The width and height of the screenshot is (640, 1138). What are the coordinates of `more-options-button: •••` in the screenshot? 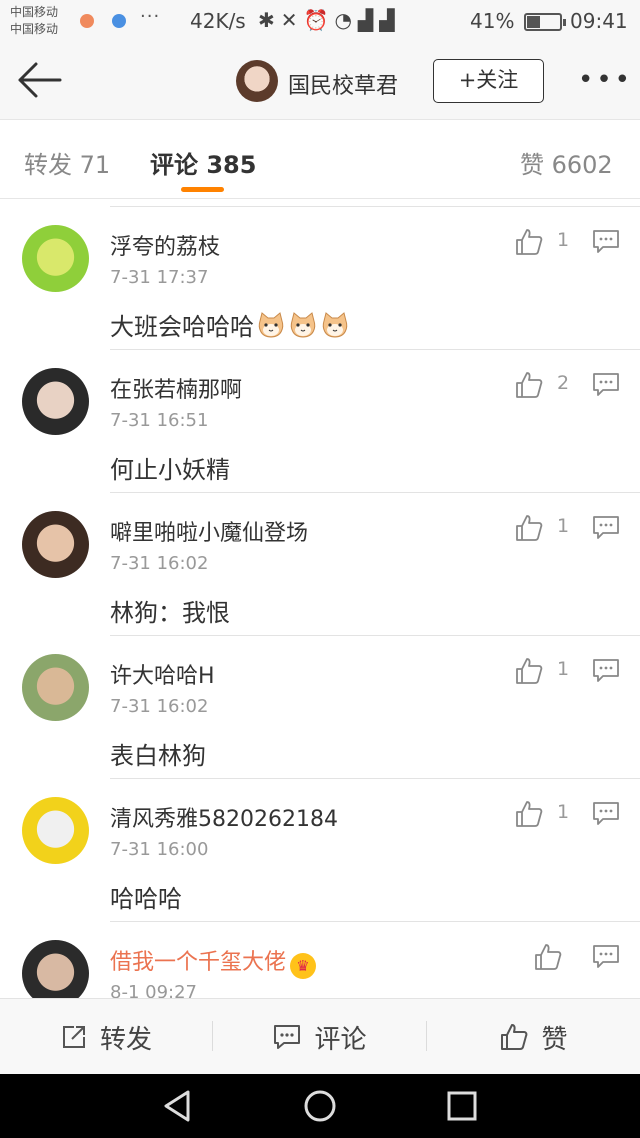 It's located at (605, 80).